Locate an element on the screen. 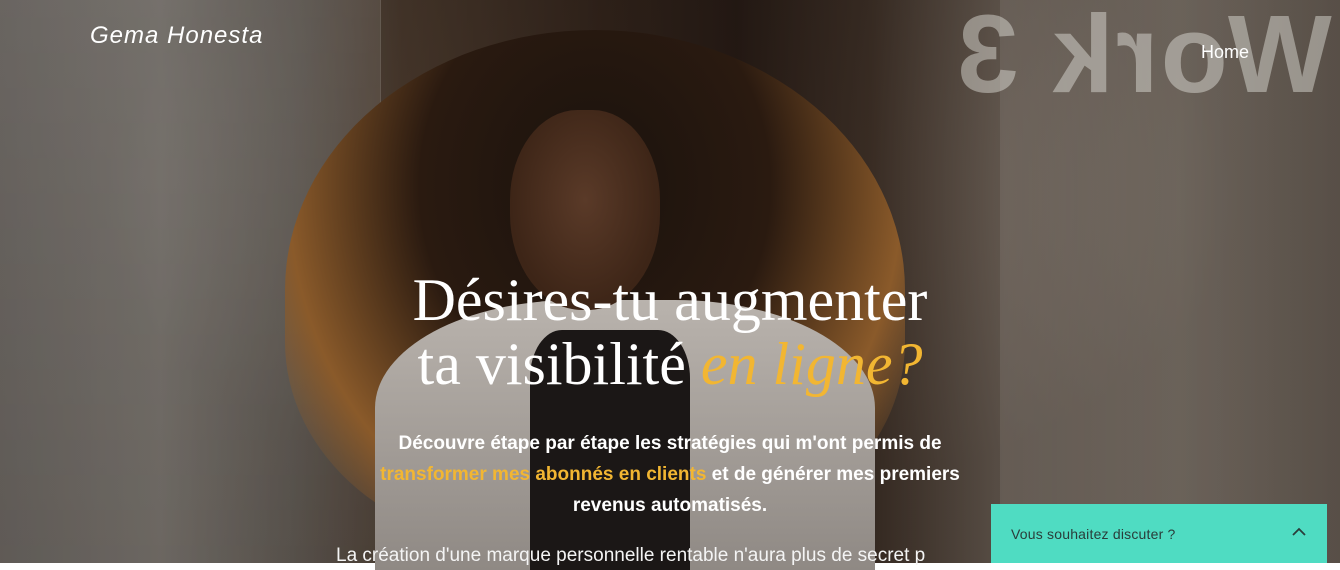 This screenshot has height=570, width=1340. nav-home-link: Home is located at coordinates (1225, 52).